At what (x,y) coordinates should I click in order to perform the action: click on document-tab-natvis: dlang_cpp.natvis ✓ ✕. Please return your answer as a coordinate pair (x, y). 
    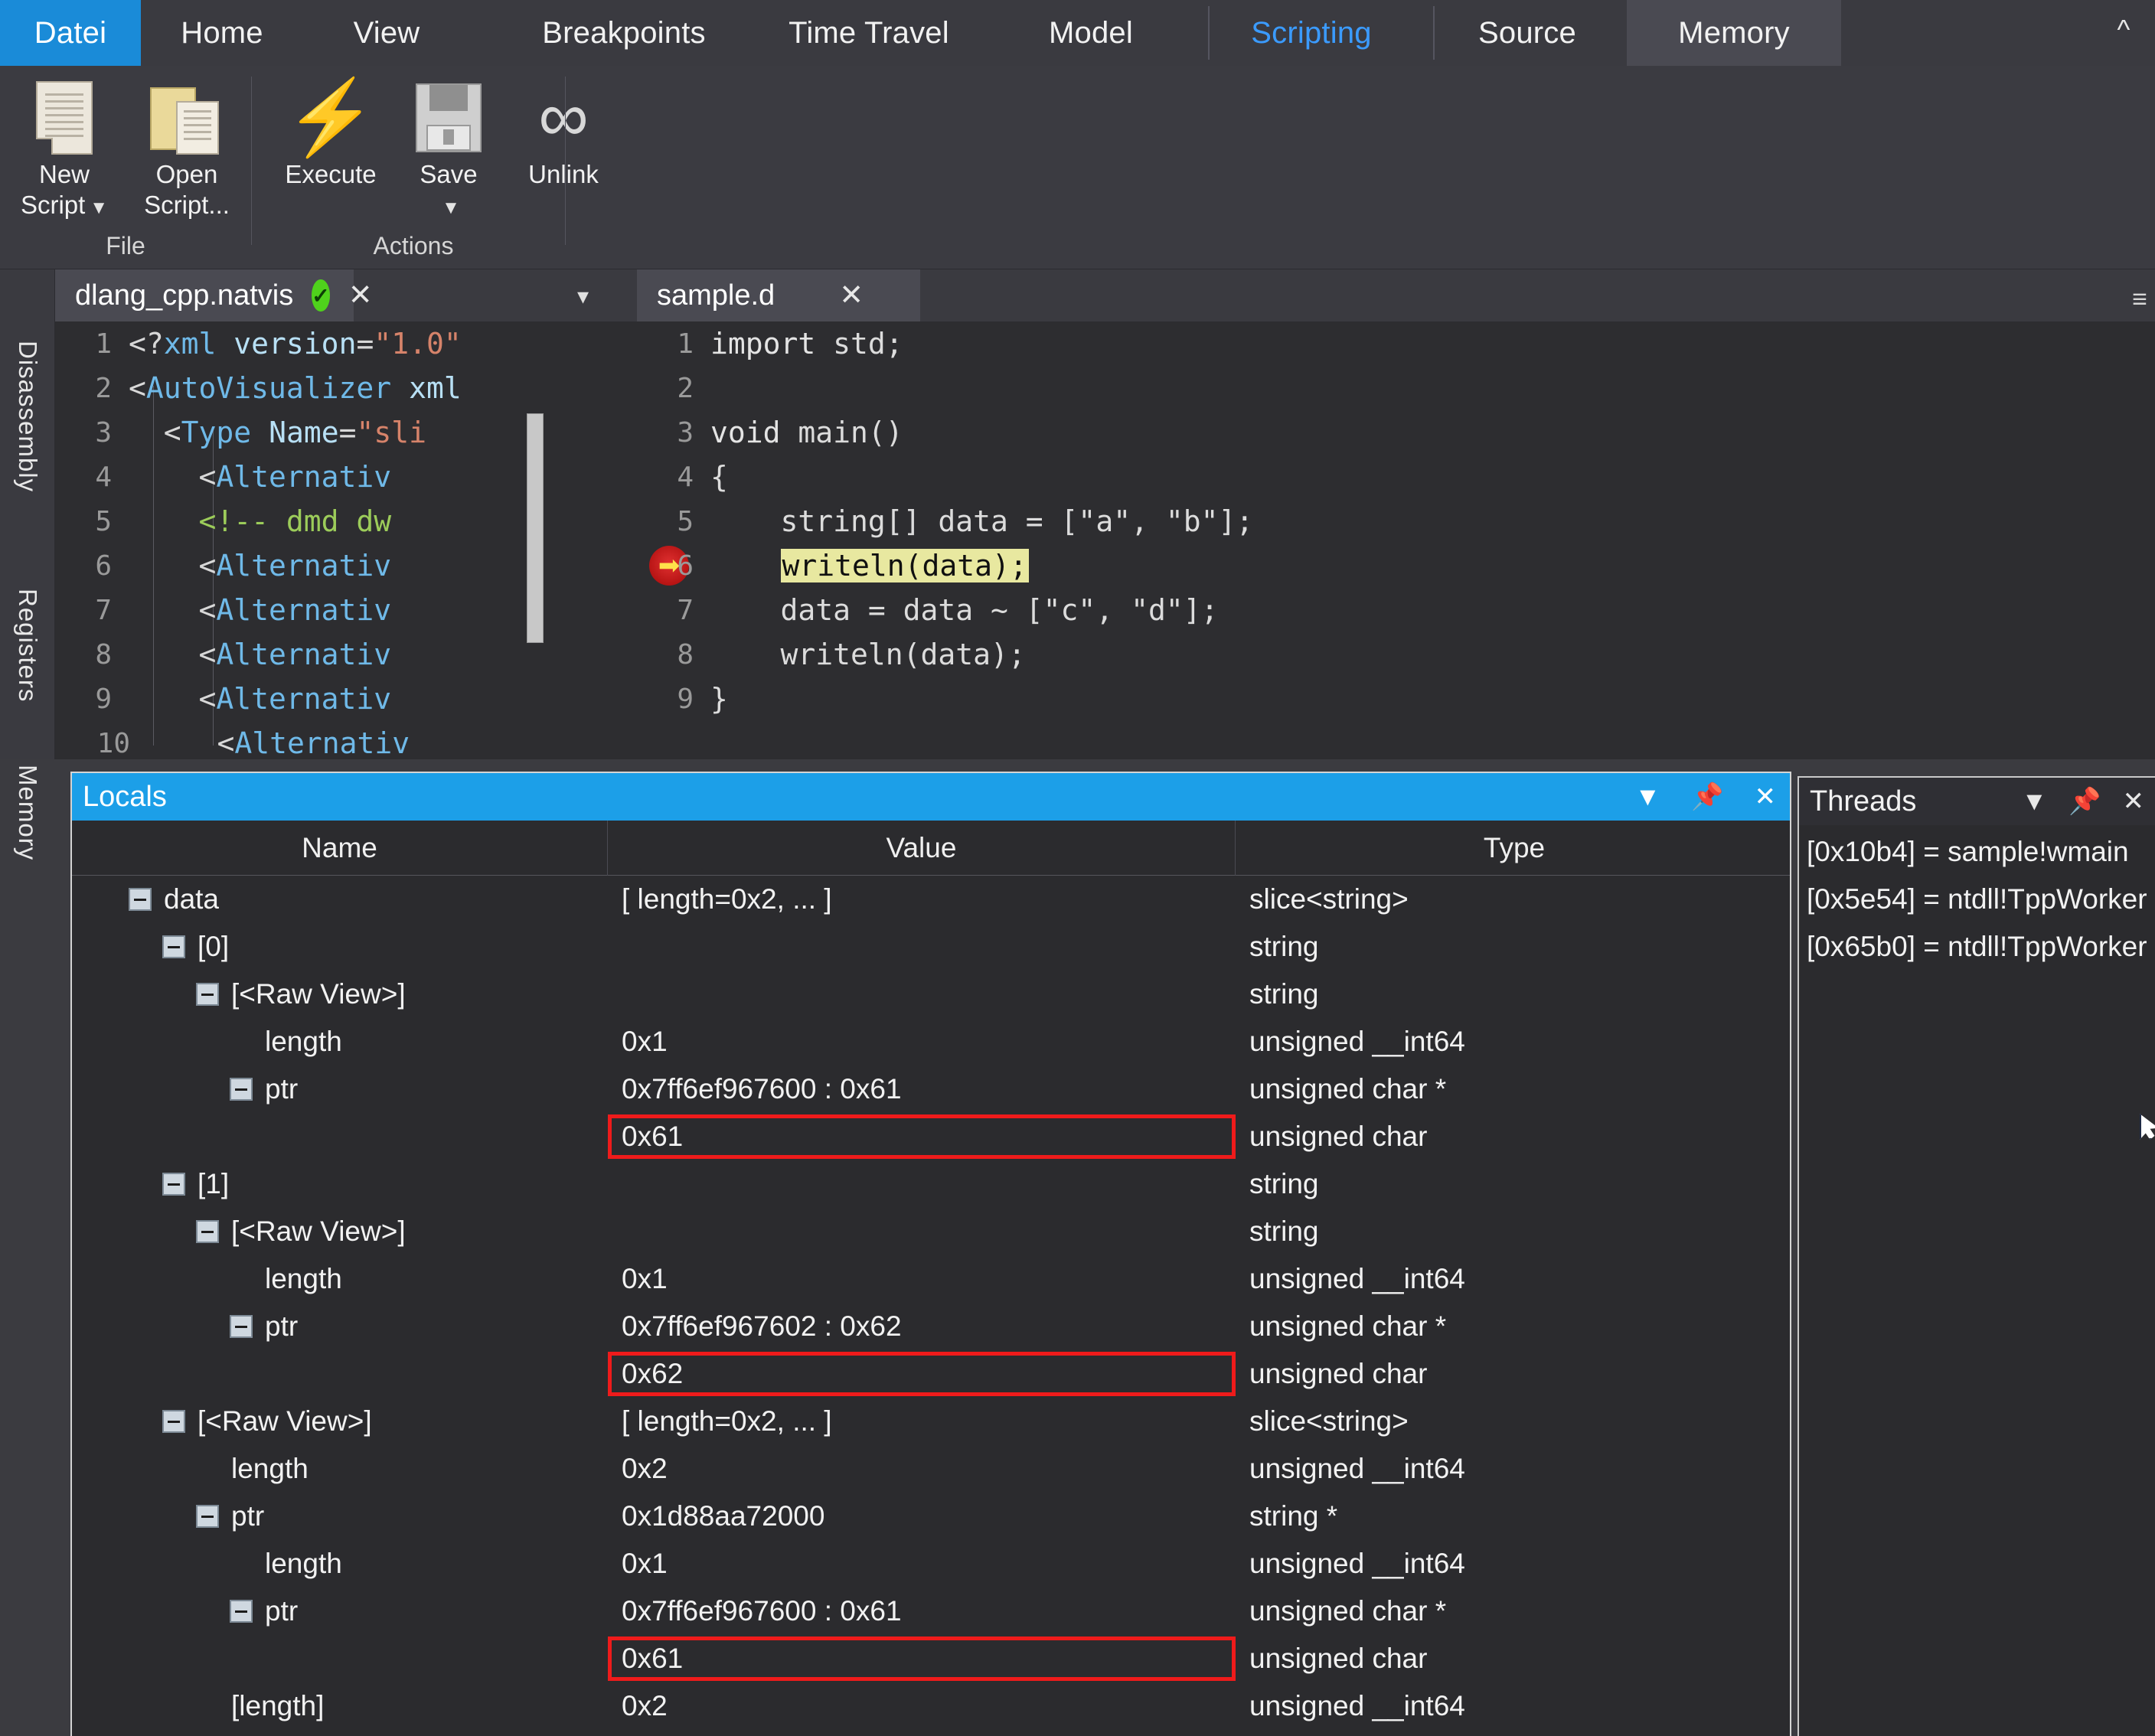
    Looking at the image, I should click on (214, 295).